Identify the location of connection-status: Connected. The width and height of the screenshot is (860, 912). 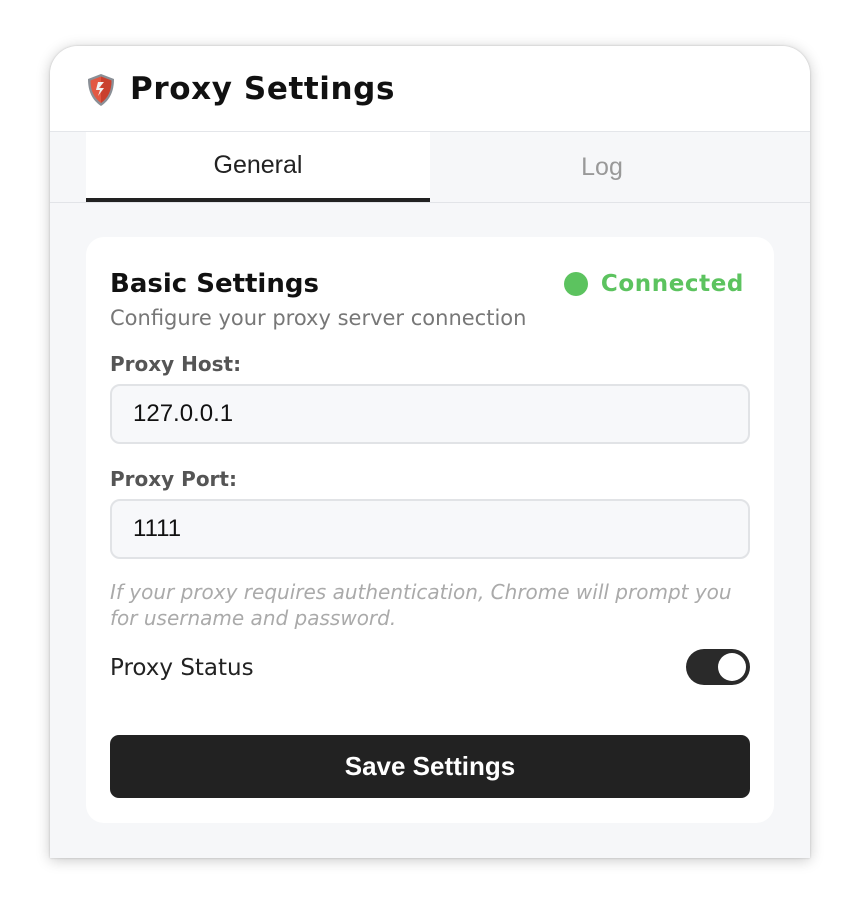
(653, 284).